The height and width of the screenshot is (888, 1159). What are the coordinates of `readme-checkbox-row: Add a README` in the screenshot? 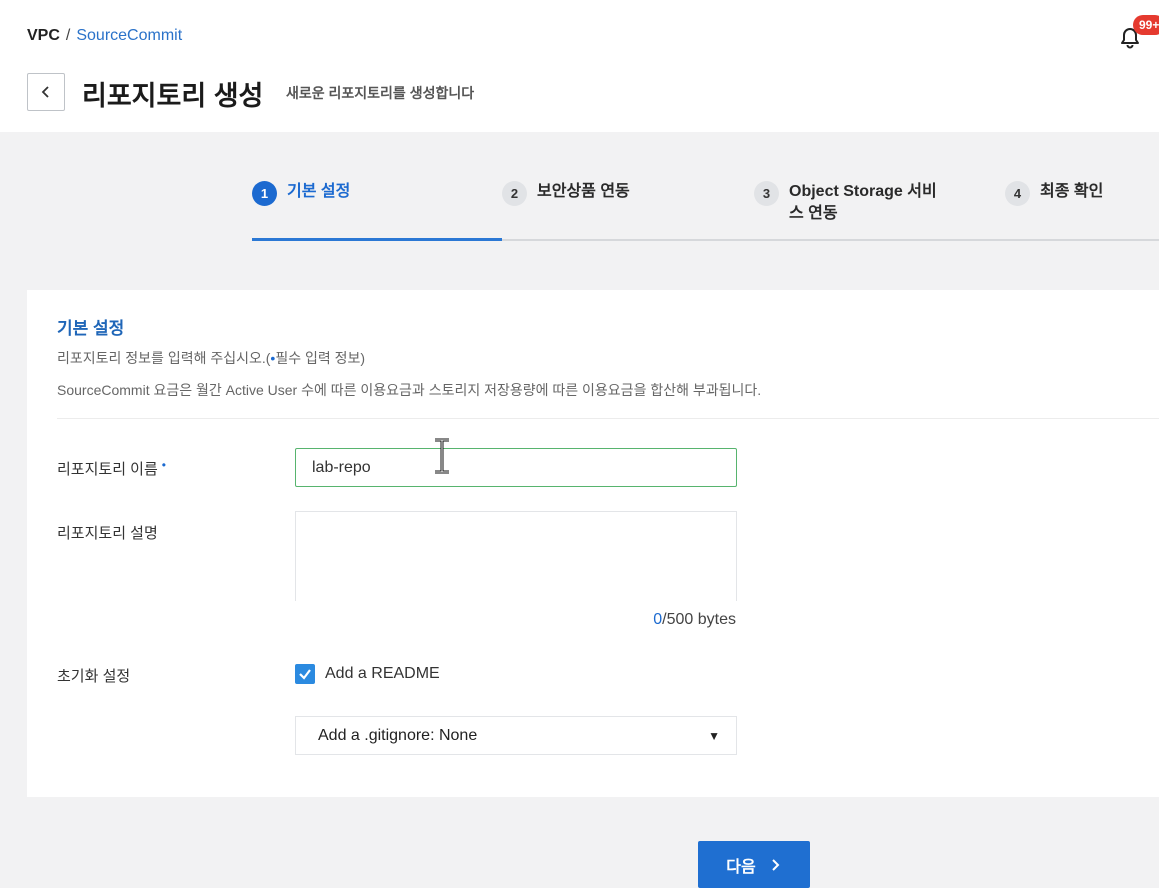 It's located at (367, 674).